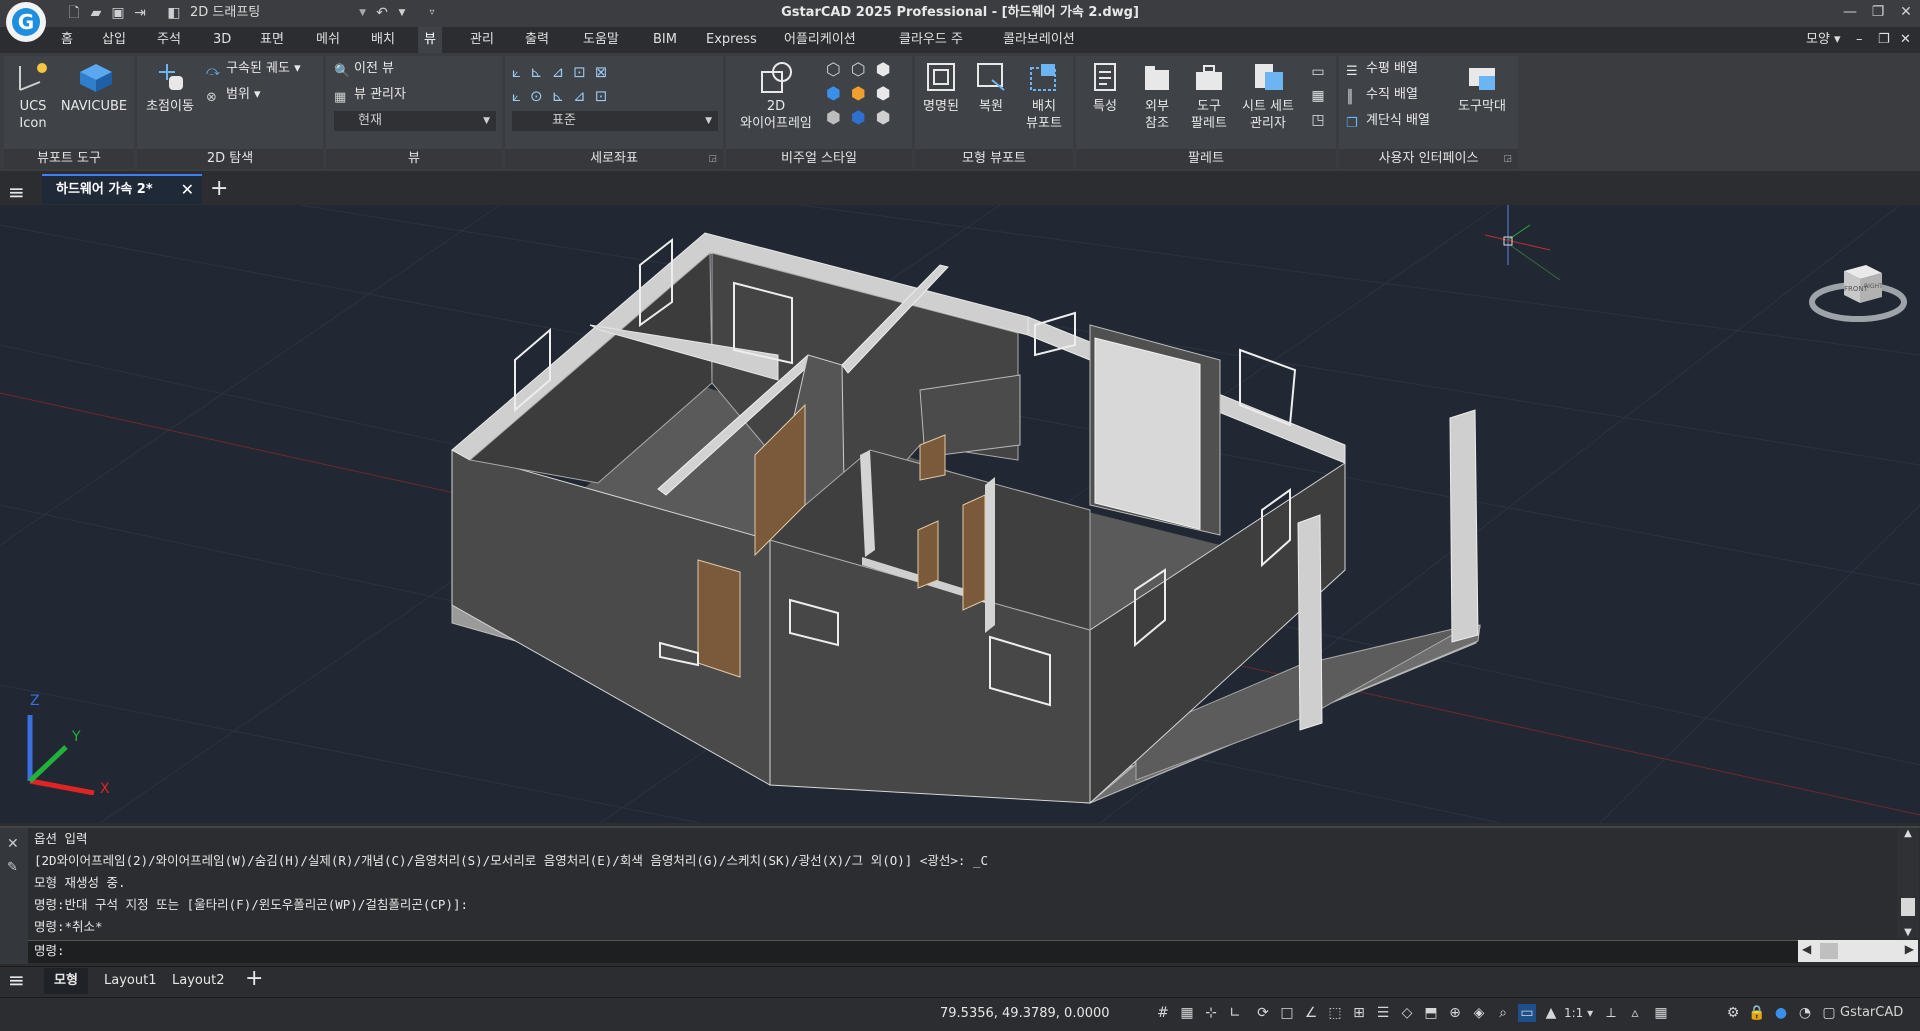  I want to click on close-tab-icon: ✕, so click(187, 190).